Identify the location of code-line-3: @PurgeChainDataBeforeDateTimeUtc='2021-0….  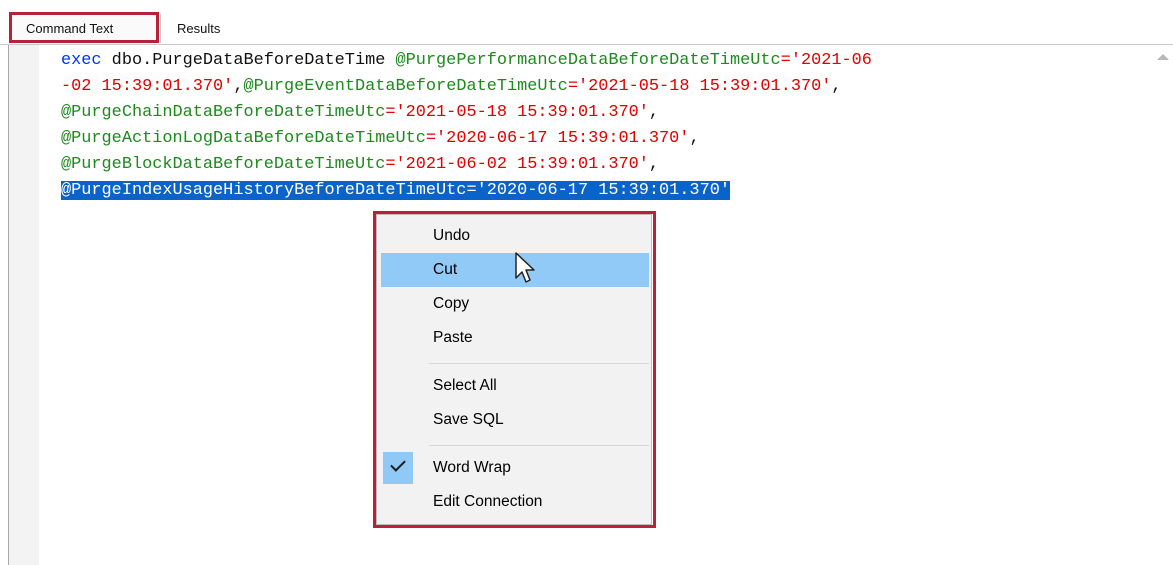
(360, 112).